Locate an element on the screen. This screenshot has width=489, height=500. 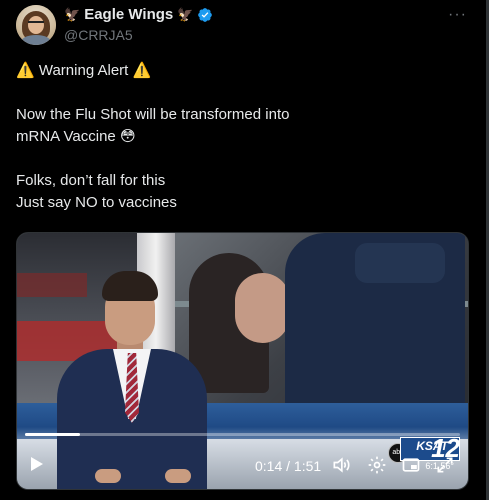
tweet-line-5: Just say NO to vaccines is located at coordinates (96, 202).